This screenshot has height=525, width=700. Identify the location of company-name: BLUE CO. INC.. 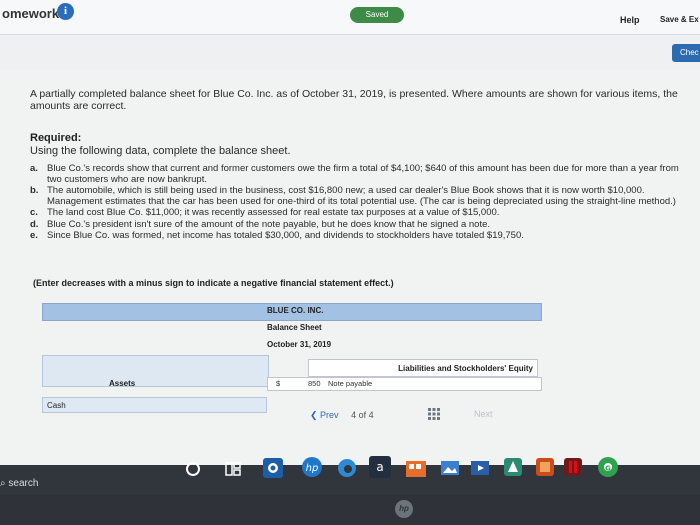
(295, 310).